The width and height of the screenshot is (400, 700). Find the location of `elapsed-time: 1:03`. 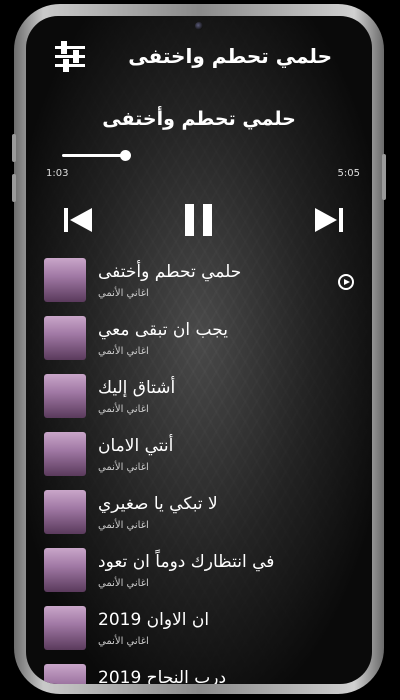

elapsed-time: 1:03 is located at coordinates (57, 173).